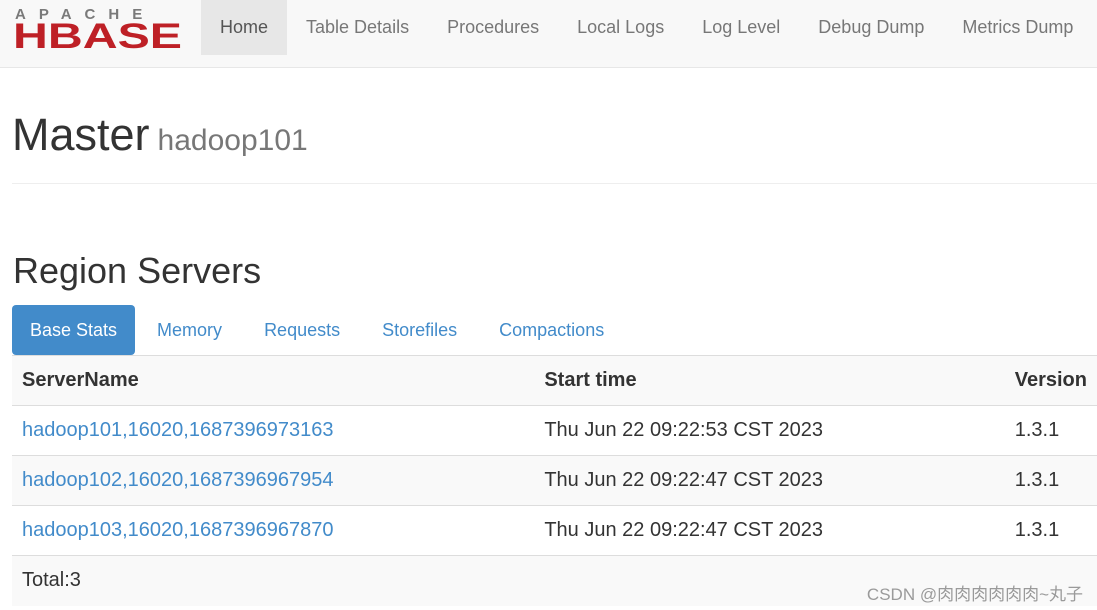  Describe the element at coordinates (769, 430) in the screenshot. I see `start-time-cell: Thu Jun 22 09:22:53 CST 2023` at that location.